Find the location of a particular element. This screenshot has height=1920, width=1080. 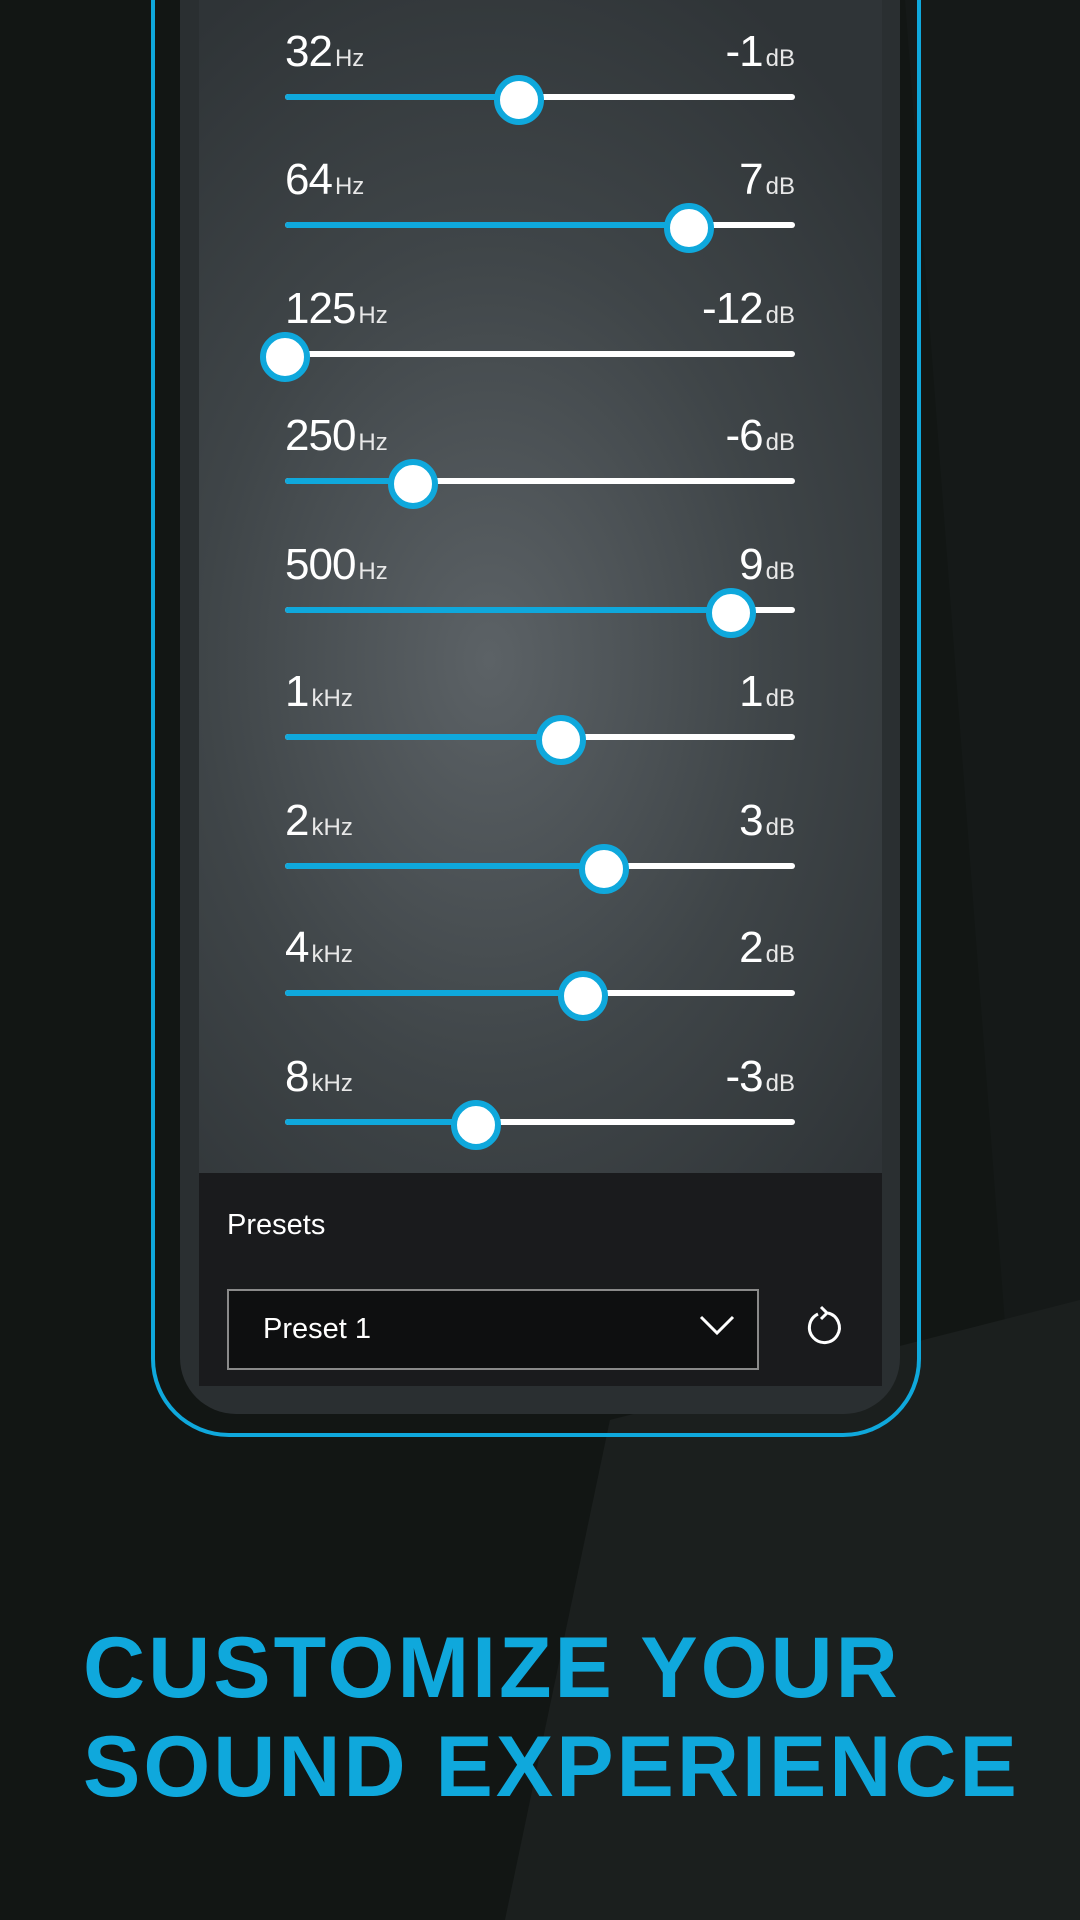

eq-band-500hz: 500 Hz 9 dB is located at coordinates (540, 604).